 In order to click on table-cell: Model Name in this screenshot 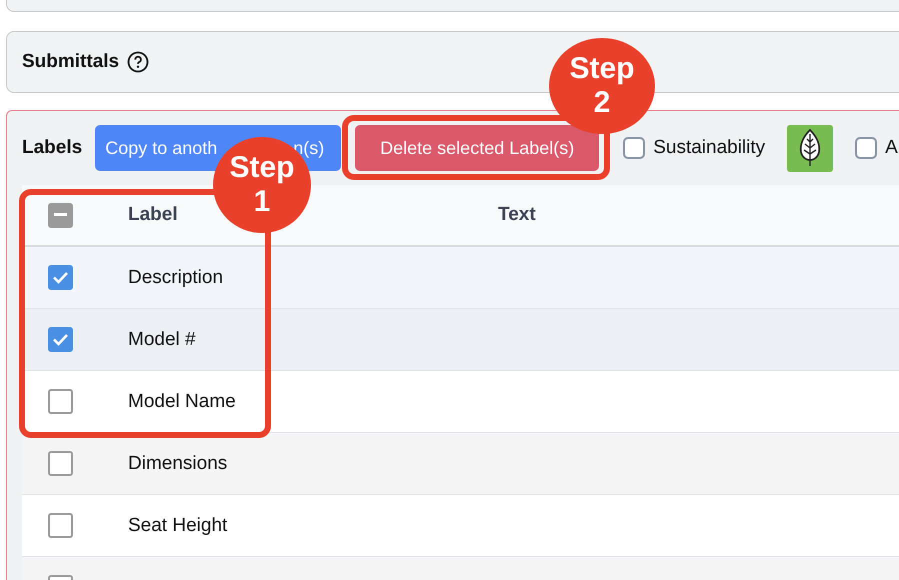, I will do `click(182, 401)`.